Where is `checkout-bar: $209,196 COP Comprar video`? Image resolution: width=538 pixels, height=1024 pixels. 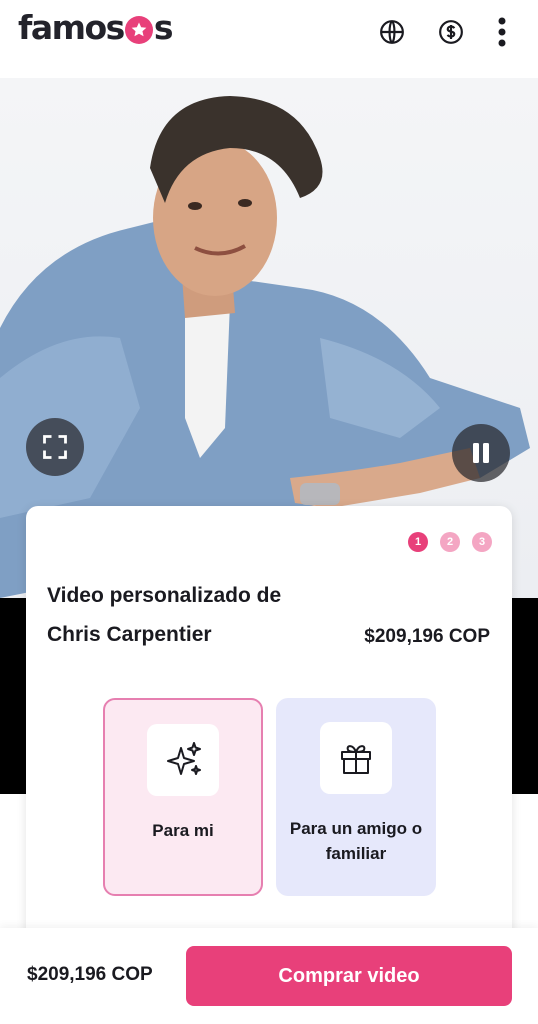
checkout-bar: $209,196 COP Comprar video is located at coordinates (269, 976).